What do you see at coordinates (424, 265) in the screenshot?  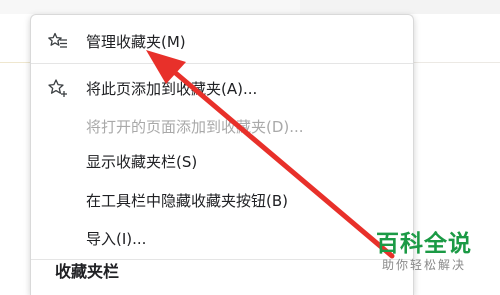 I see `watermark-subtitle: 助你轻松解决` at bounding box center [424, 265].